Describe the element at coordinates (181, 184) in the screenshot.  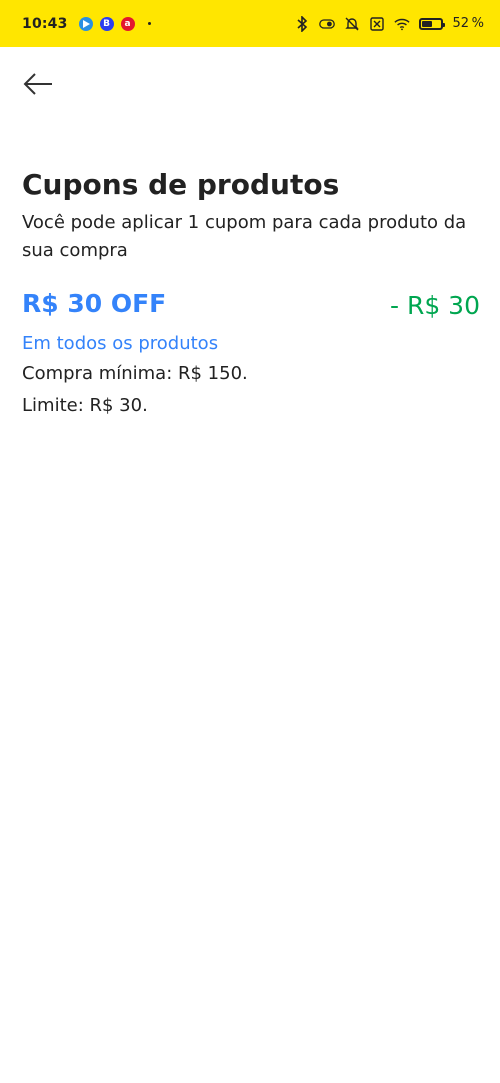
I see `page-title: Cupons de produtos` at that location.